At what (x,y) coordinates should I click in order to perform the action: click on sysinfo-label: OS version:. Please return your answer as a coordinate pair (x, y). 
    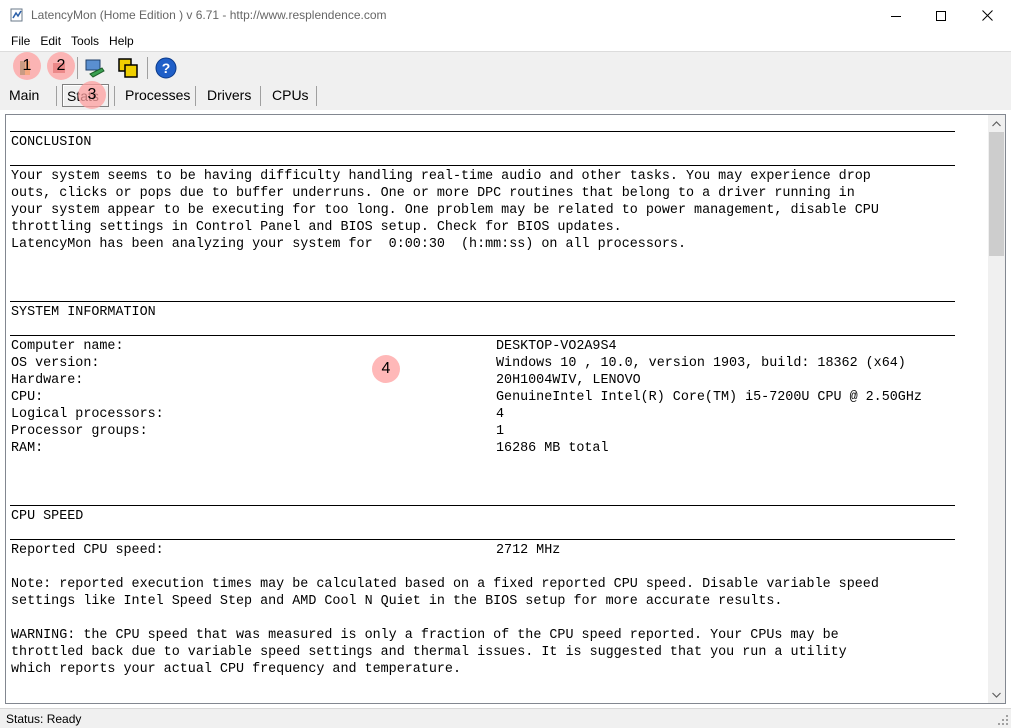
    Looking at the image, I should click on (55, 363).